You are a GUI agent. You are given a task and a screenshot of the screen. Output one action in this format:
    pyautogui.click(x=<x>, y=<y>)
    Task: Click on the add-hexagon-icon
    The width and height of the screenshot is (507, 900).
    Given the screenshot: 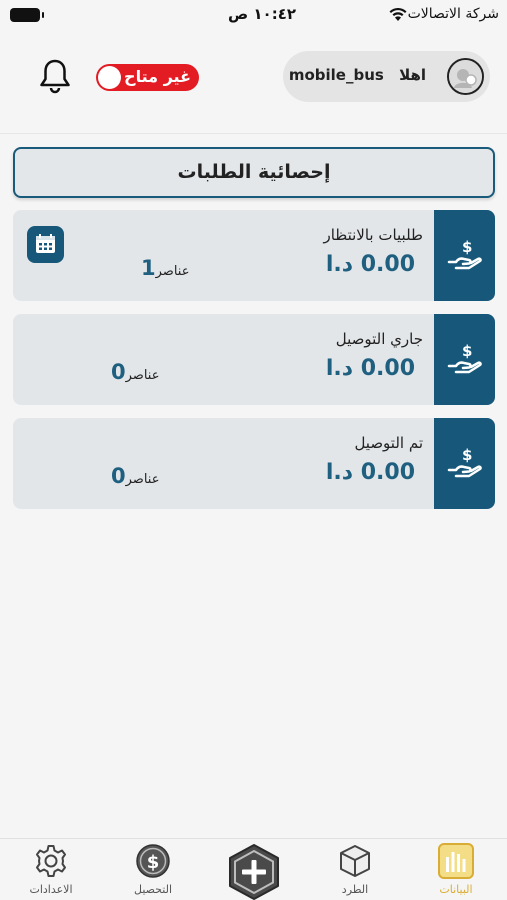 What is the action you would take?
    pyautogui.click(x=254, y=872)
    